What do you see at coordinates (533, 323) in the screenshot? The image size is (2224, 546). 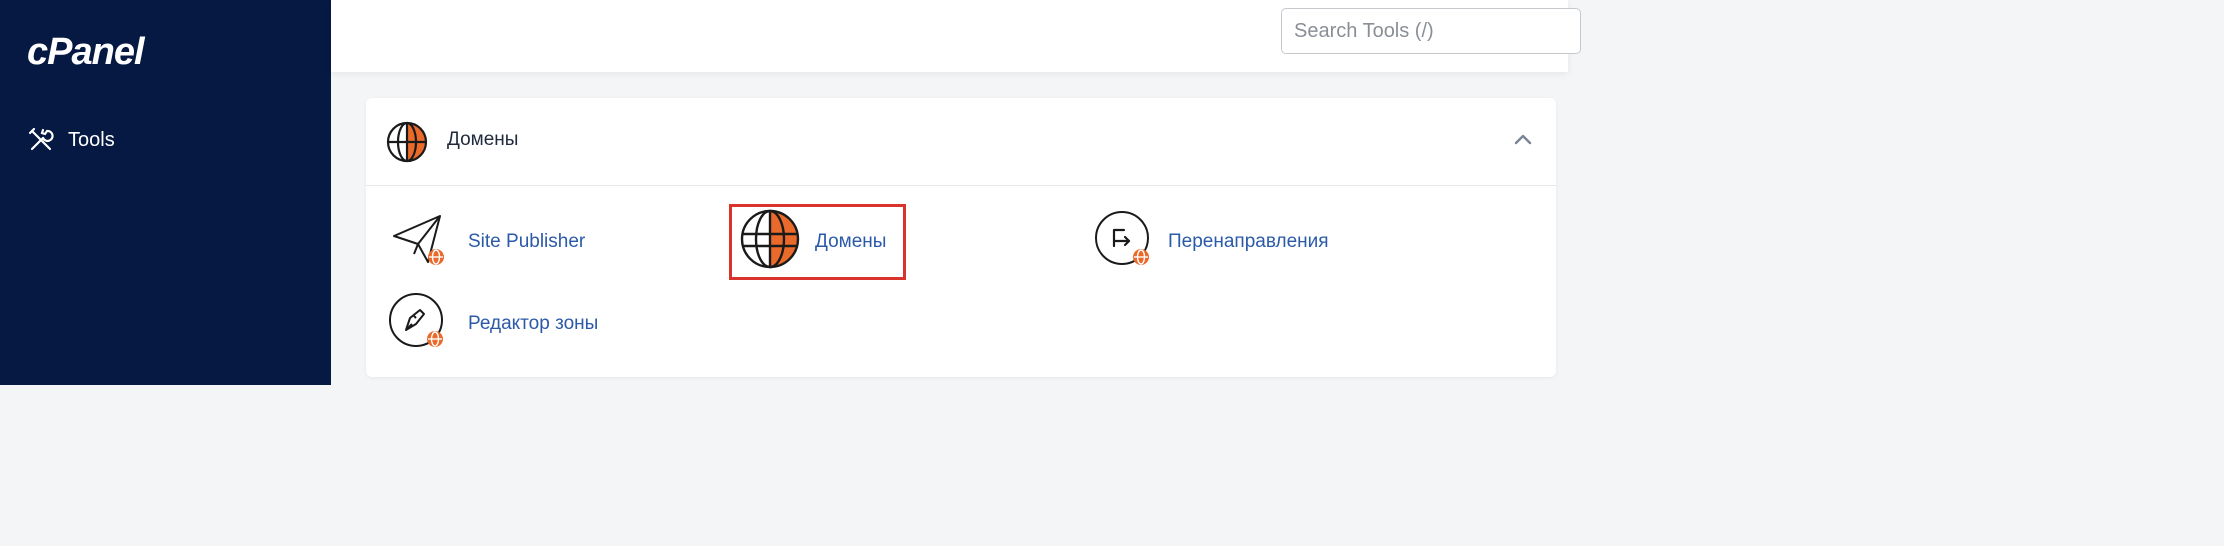 I see `tool-label: Редактор зоны` at bounding box center [533, 323].